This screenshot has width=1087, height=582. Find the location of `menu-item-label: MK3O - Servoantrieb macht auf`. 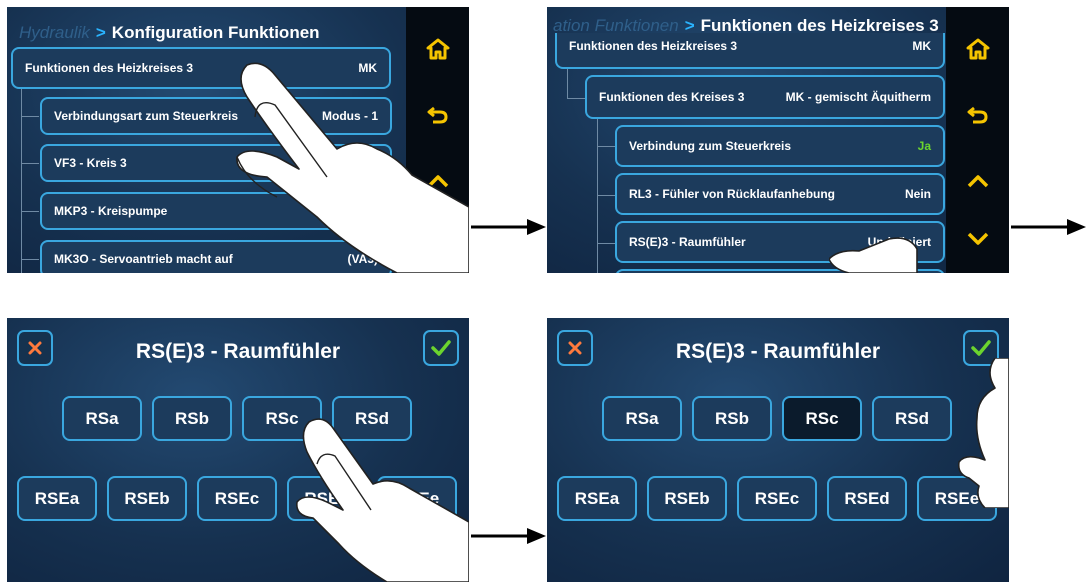

menu-item-label: MK3O - Servoantrieb macht auf is located at coordinates (143, 259).